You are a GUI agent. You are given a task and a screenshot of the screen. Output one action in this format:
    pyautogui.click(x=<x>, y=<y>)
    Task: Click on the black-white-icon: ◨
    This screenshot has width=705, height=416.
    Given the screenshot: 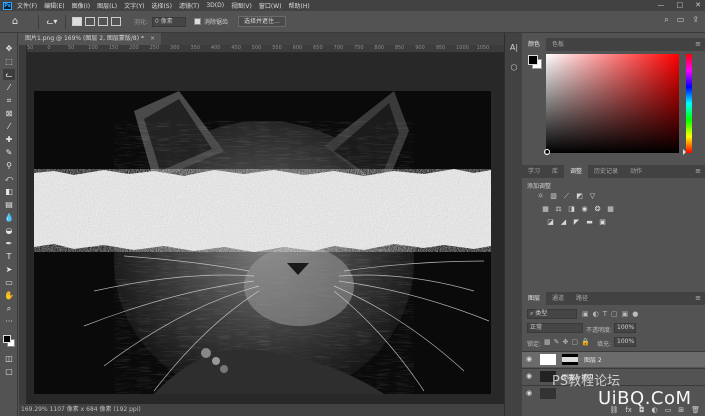 What is the action you would take?
    pyautogui.click(x=571, y=209)
    